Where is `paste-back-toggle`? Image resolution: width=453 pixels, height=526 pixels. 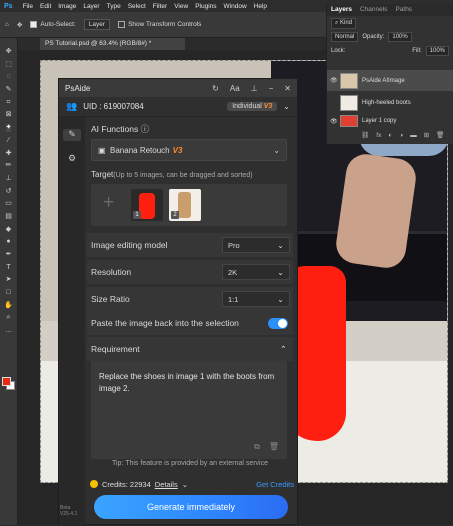
paste-back-toggle is located at coordinates (278, 323).